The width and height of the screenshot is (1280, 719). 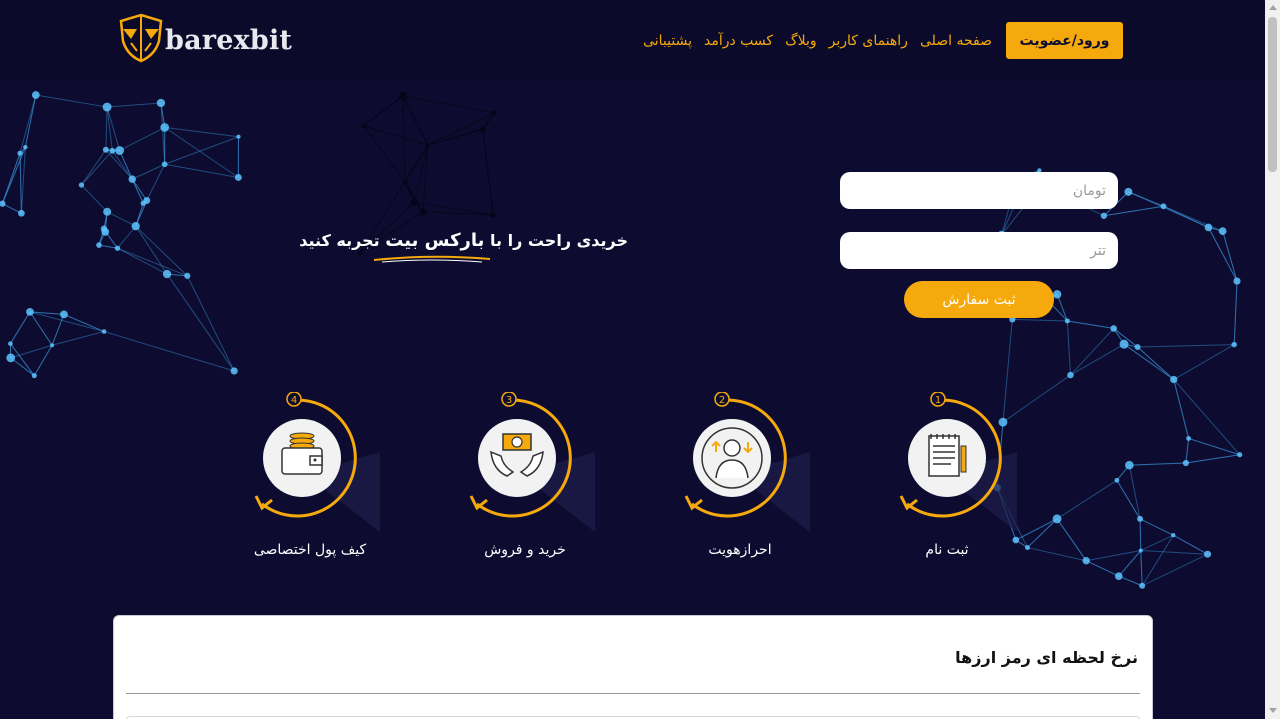 What do you see at coordinates (1272, 359) in the screenshot?
I see `scrollbar` at bounding box center [1272, 359].